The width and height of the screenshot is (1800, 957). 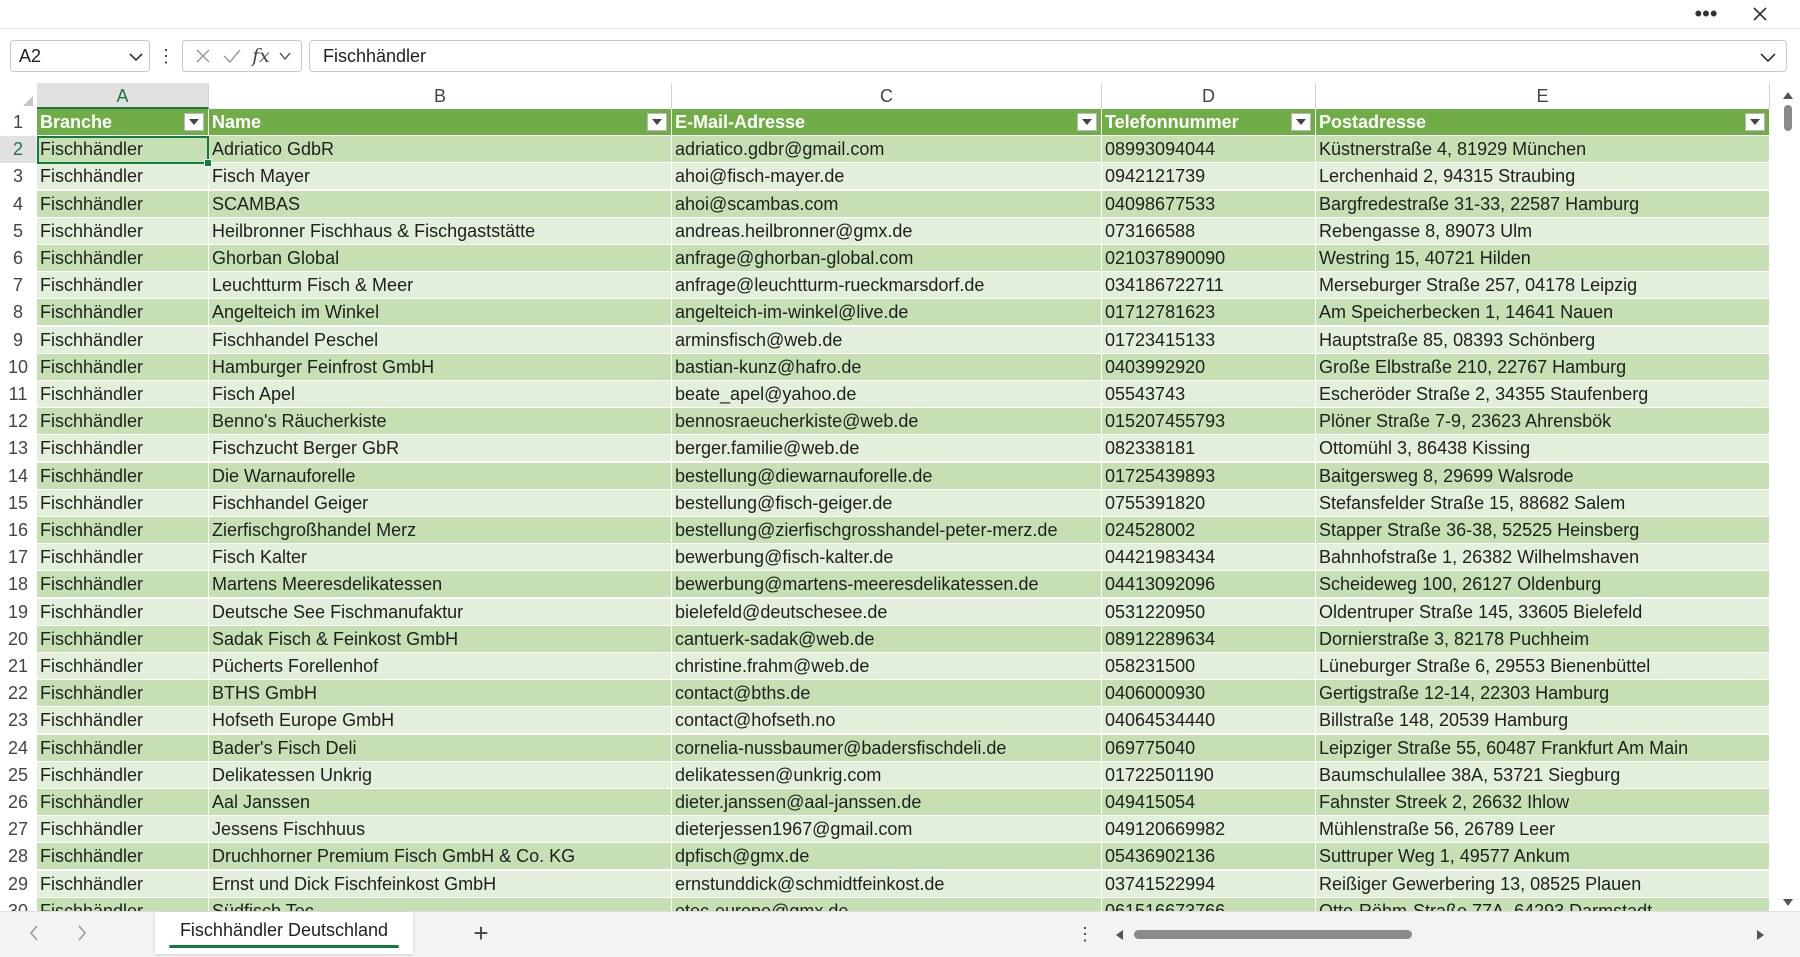 I want to click on cell-name: Fischzucht Berger GbR, so click(x=440, y=449).